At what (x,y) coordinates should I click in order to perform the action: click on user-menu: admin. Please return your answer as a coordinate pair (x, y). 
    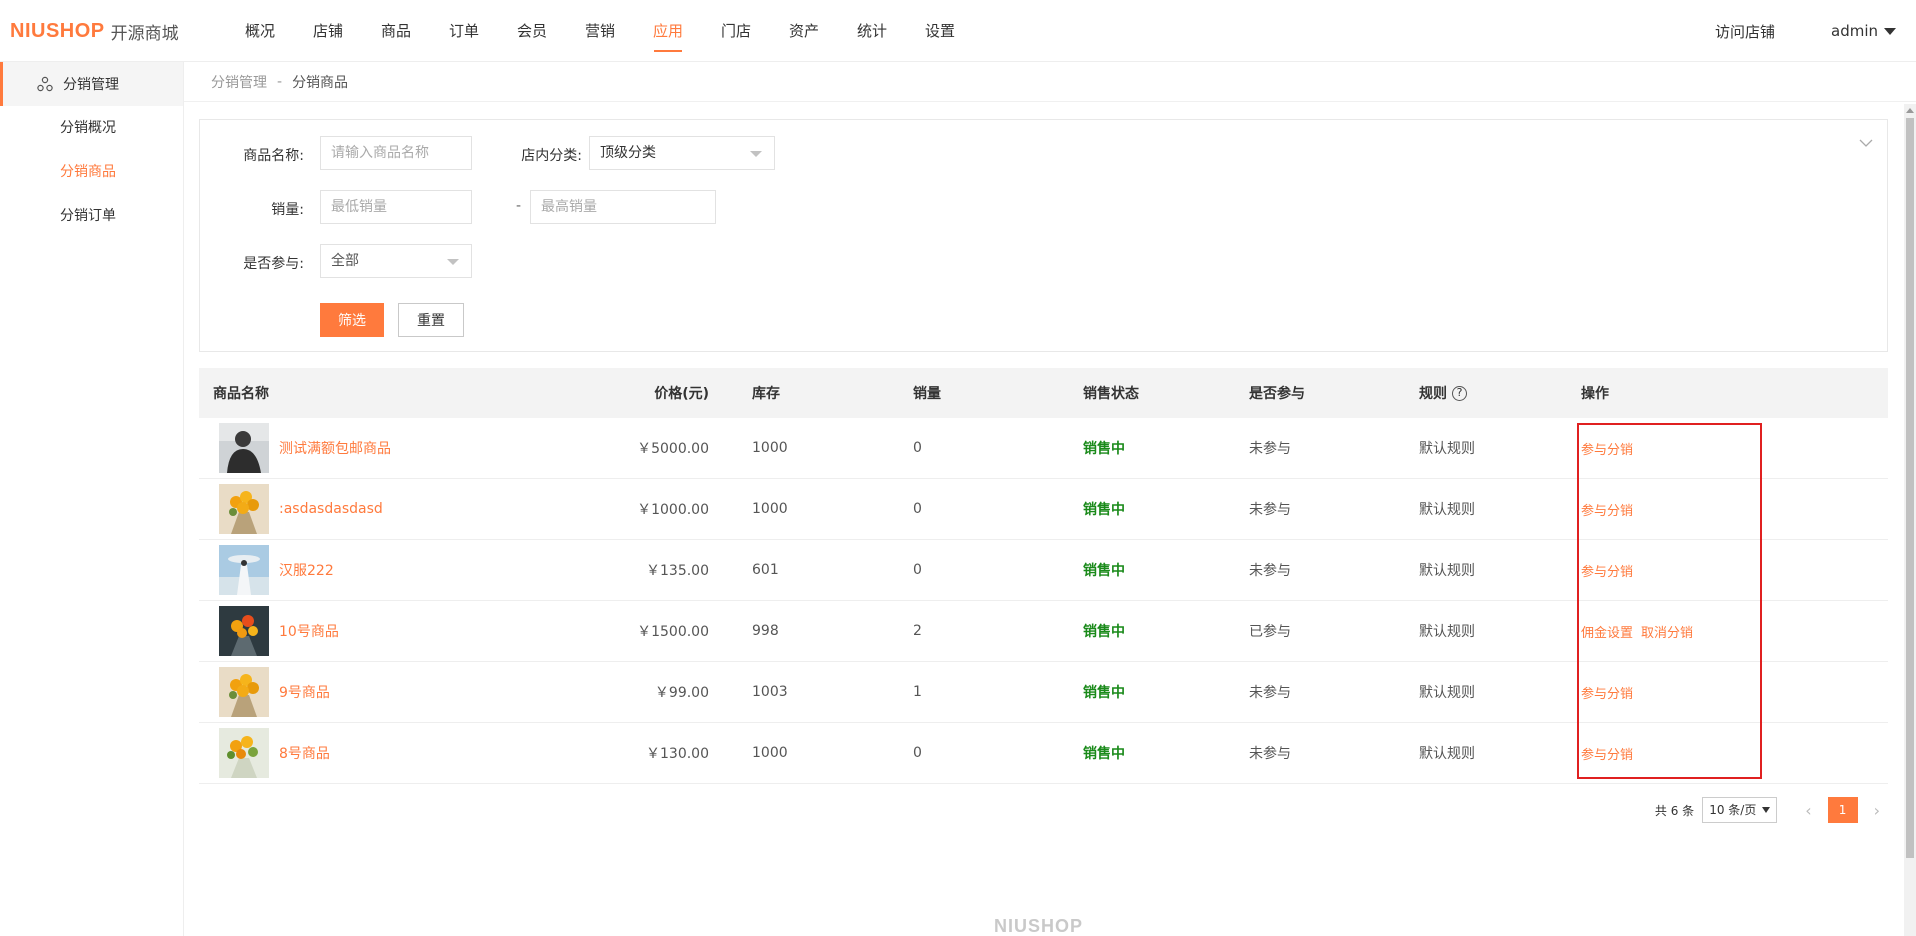
    Looking at the image, I should click on (1863, 31).